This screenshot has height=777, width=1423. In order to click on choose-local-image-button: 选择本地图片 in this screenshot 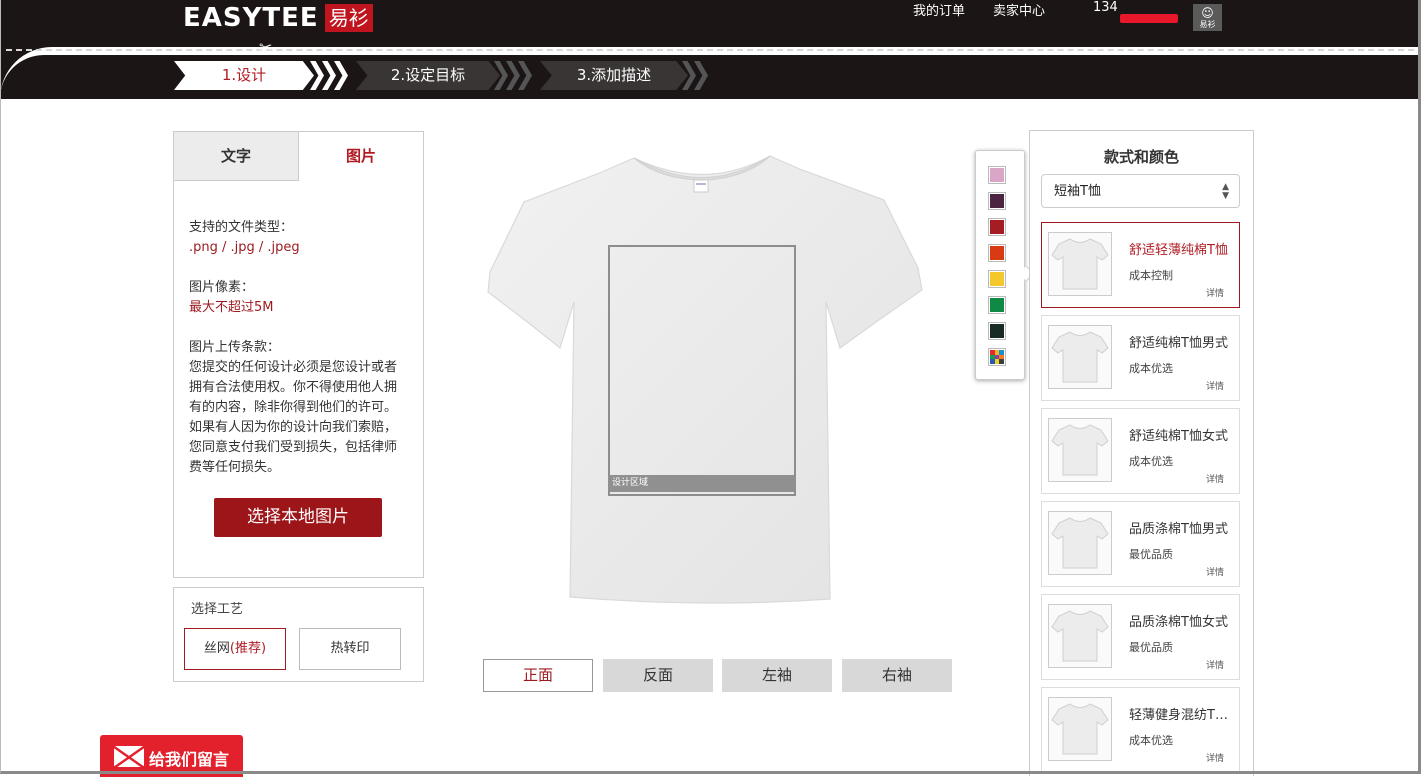, I will do `click(298, 517)`.